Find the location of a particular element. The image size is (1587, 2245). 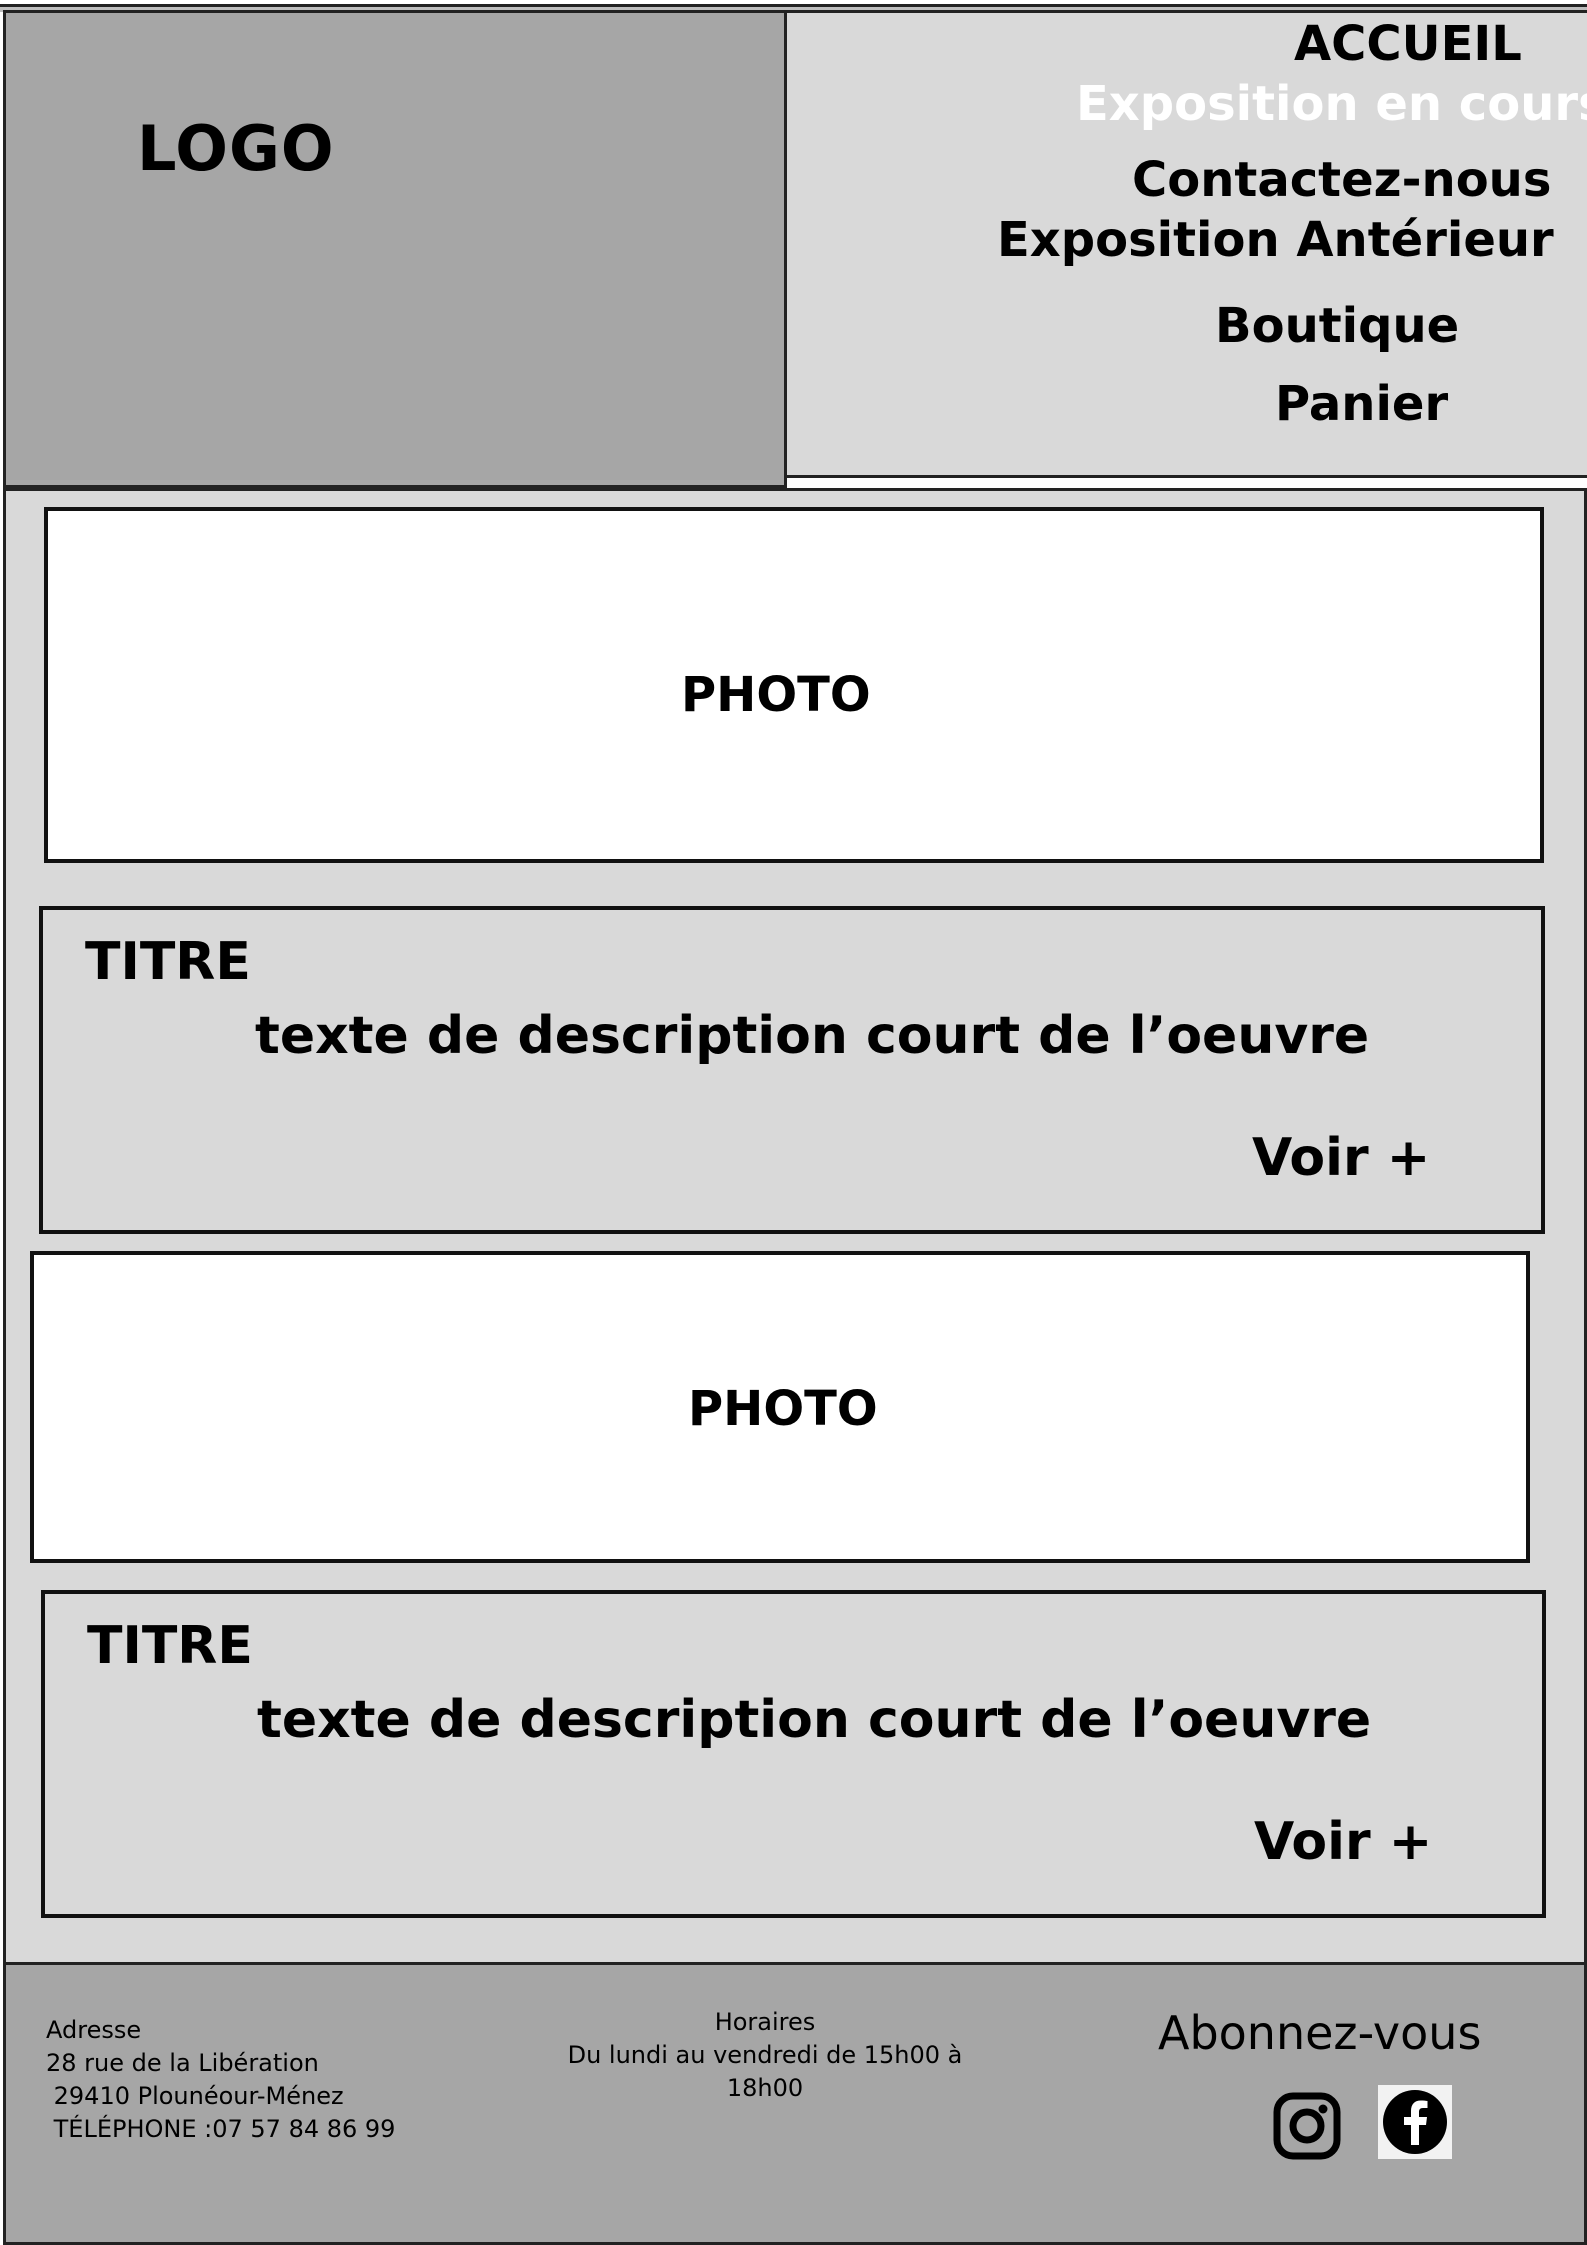

address-phone: TÉLÉPHONE :07 57 84 86 99 is located at coordinates (221, 2129).